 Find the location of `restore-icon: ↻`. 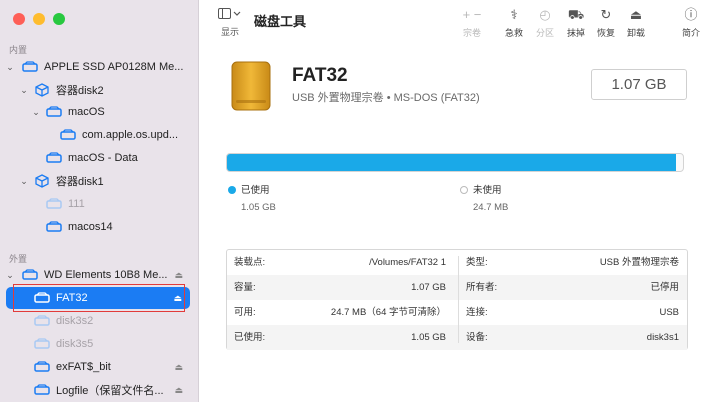

restore-icon: ↻ is located at coordinates (606, 14).